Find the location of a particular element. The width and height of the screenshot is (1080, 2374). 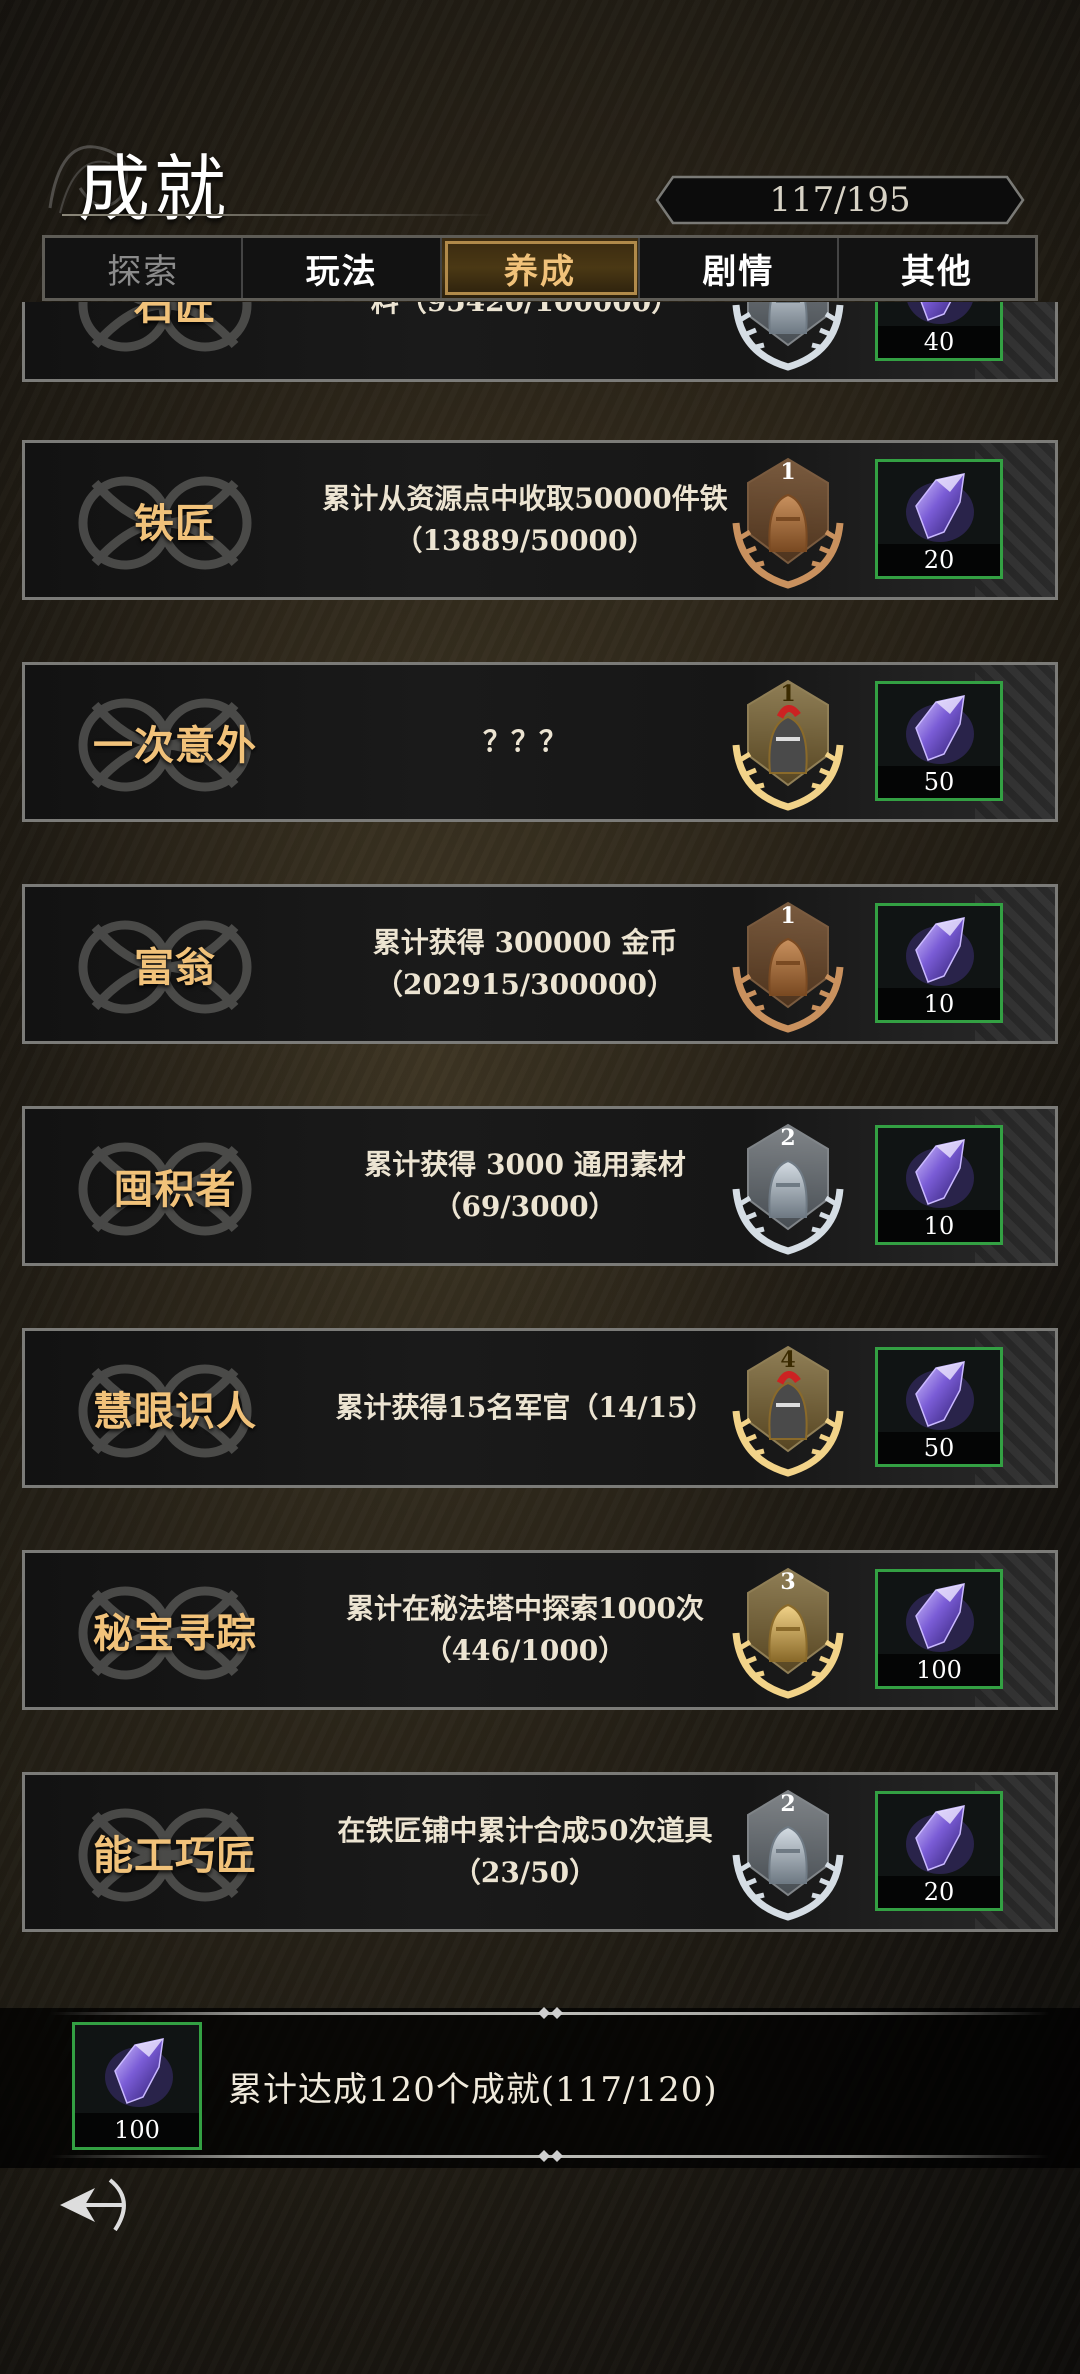

achievement-card: 石匠 料（95420/100000） 40 is located at coordinates (540, 342).